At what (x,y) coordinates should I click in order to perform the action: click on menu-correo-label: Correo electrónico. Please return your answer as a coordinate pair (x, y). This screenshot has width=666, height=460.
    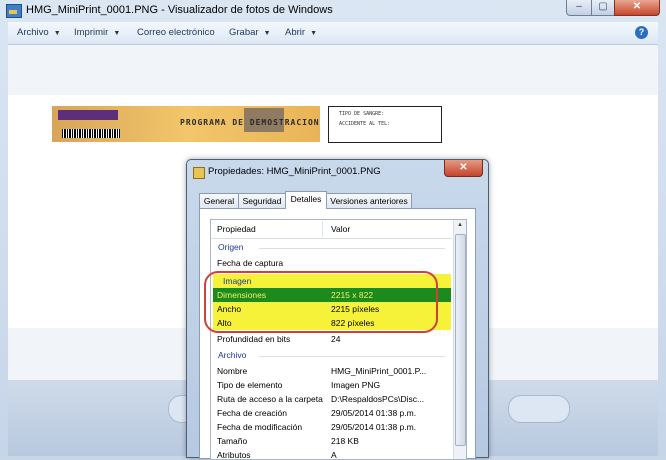
    Looking at the image, I should click on (176, 32).